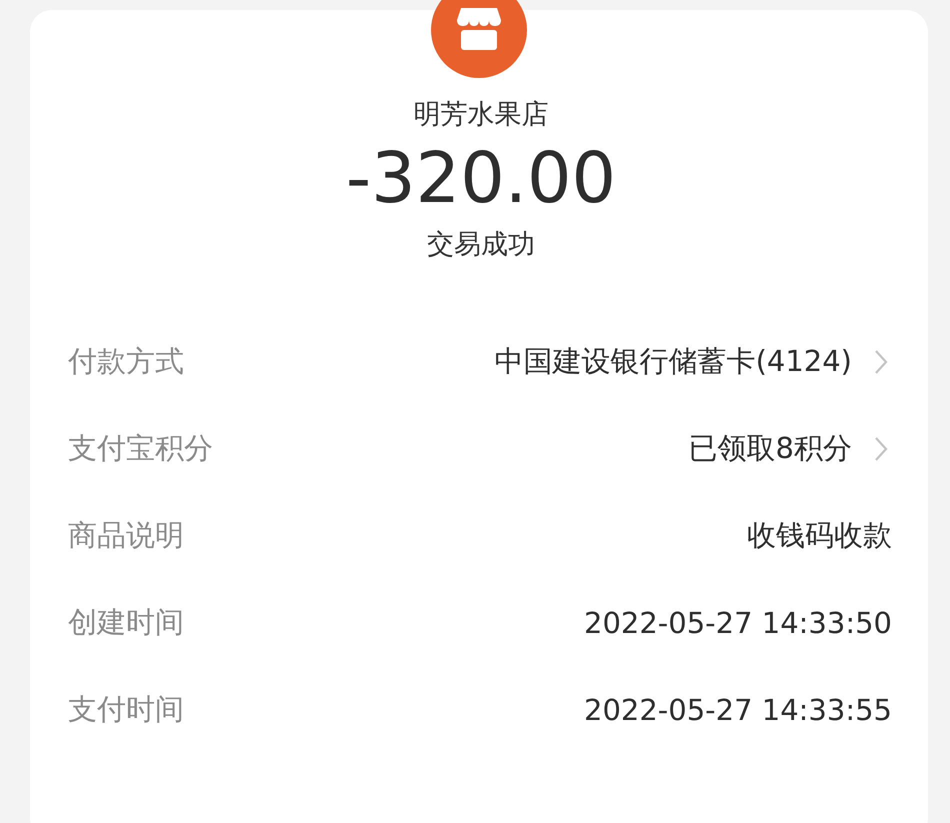  What do you see at coordinates (126, 709) in the screenshot?
I see `detail-label: 支付时间` at bounding box center [126, 709].